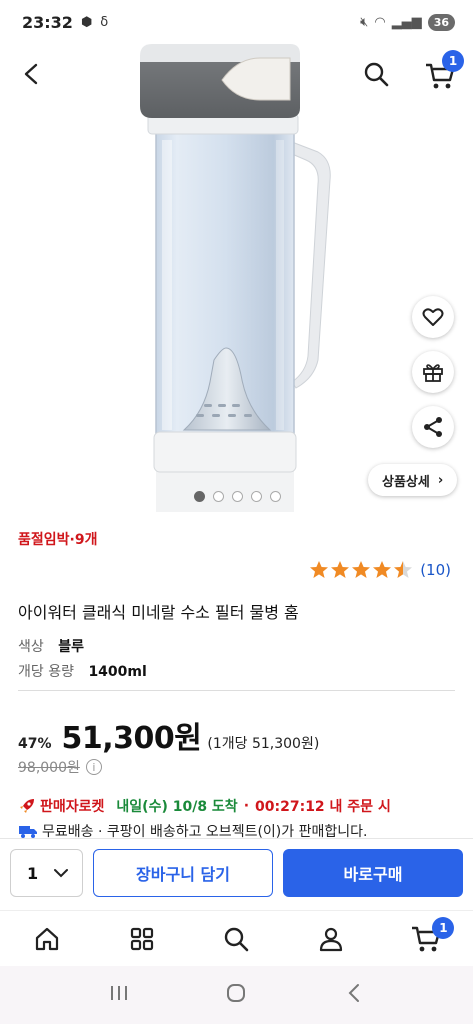 The height and width of the screenshot is (1024, 473). I want to click on nav-home, so click(47, 938).